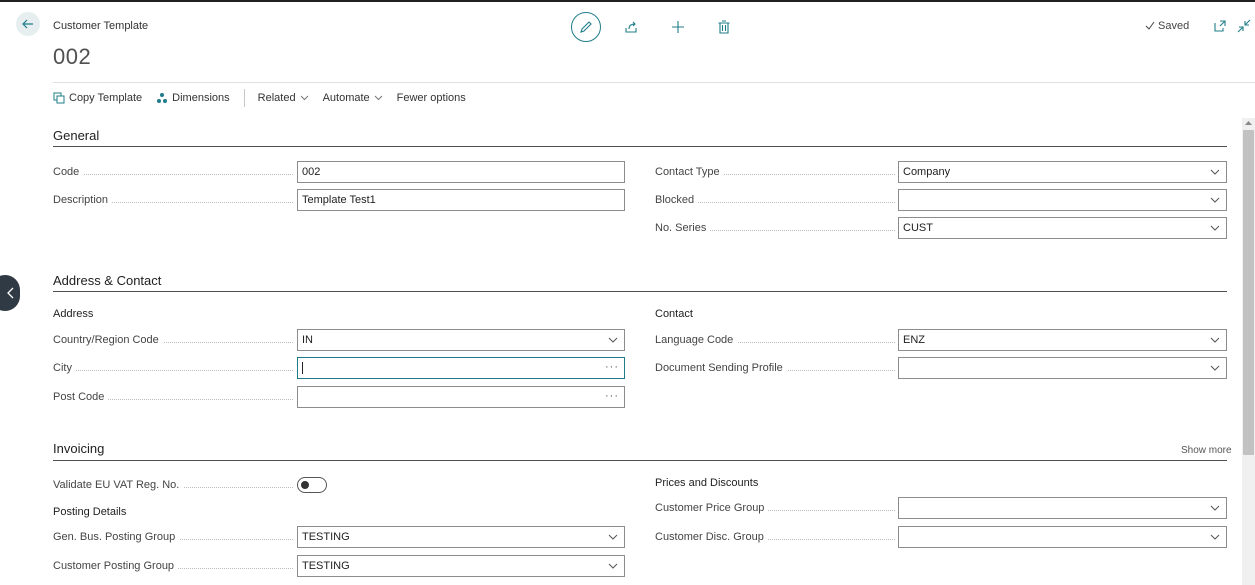 The width and height of the screenshot is (1255, 585). I want to click on chevron-left-icon, so click(10, 293).